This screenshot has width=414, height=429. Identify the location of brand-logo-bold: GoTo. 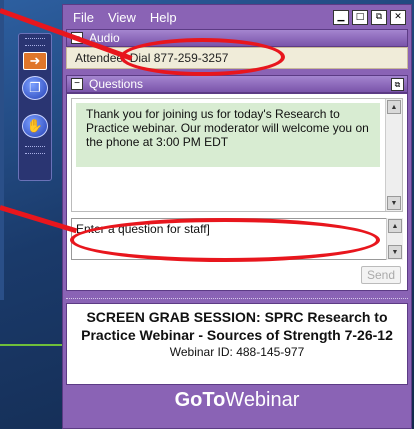
(200, 399).